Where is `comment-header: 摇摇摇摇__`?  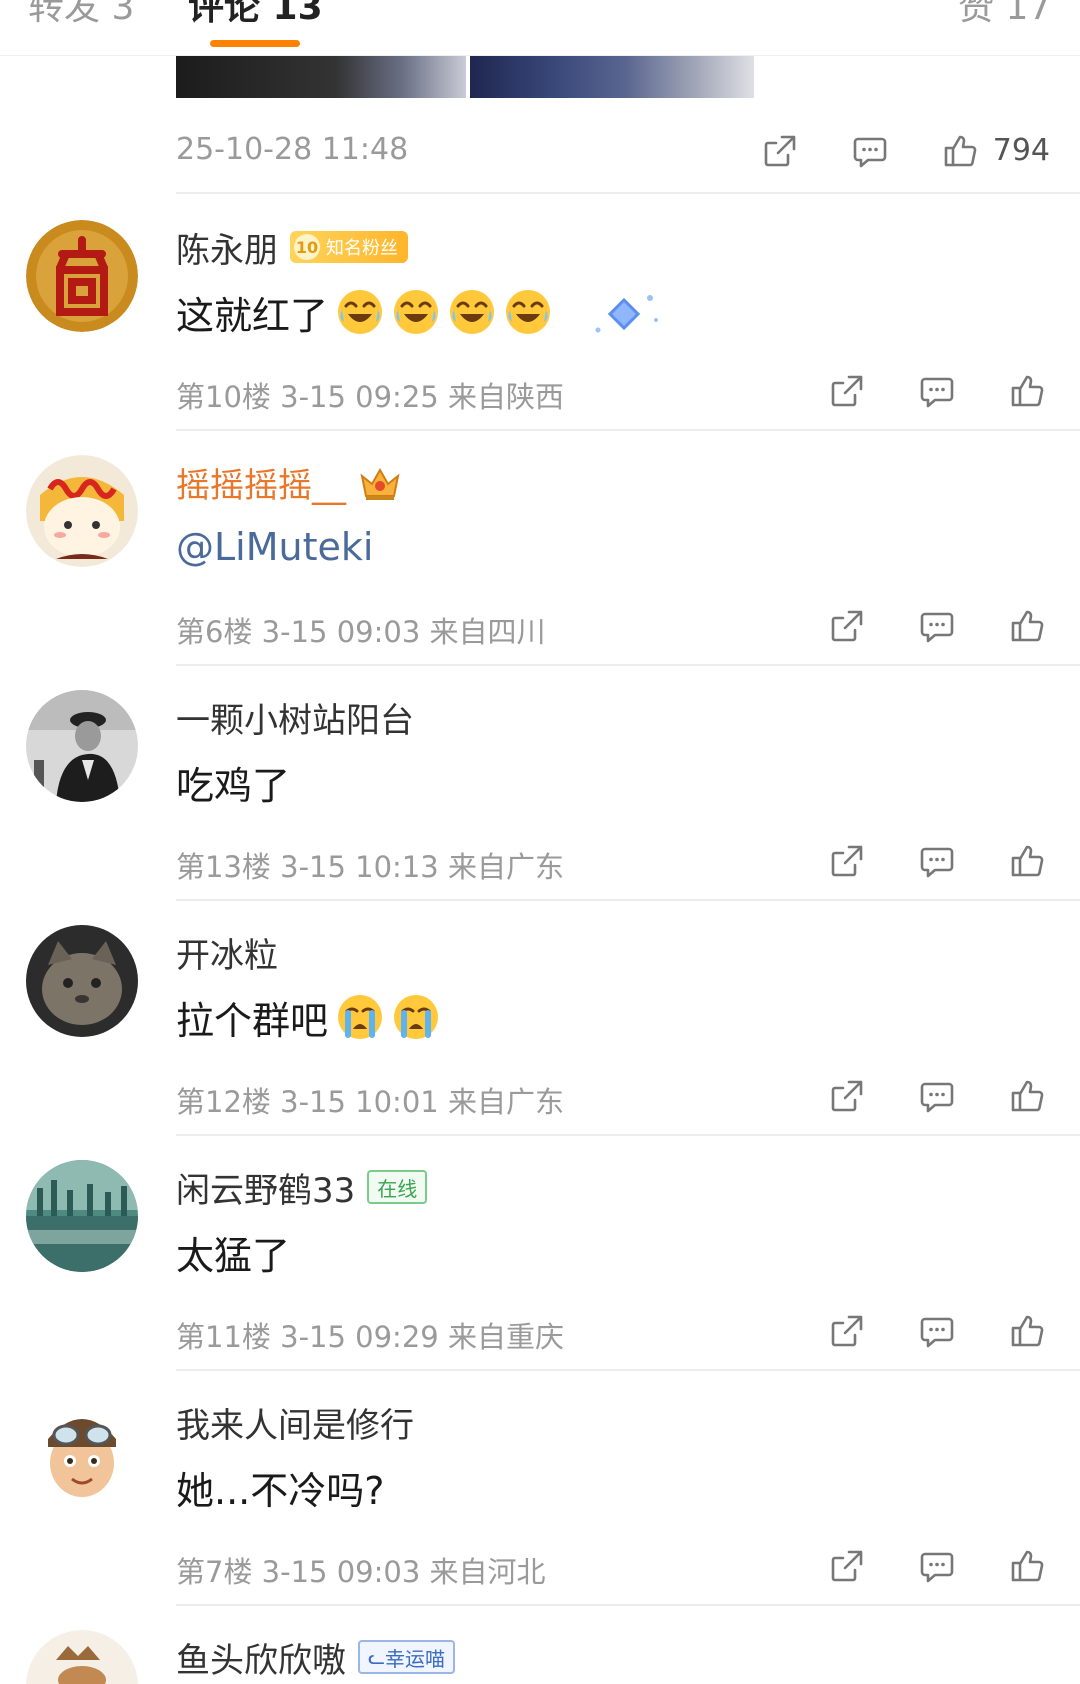 comment-header: 摇摇摇摇__ is located at coordinates (290, 482).